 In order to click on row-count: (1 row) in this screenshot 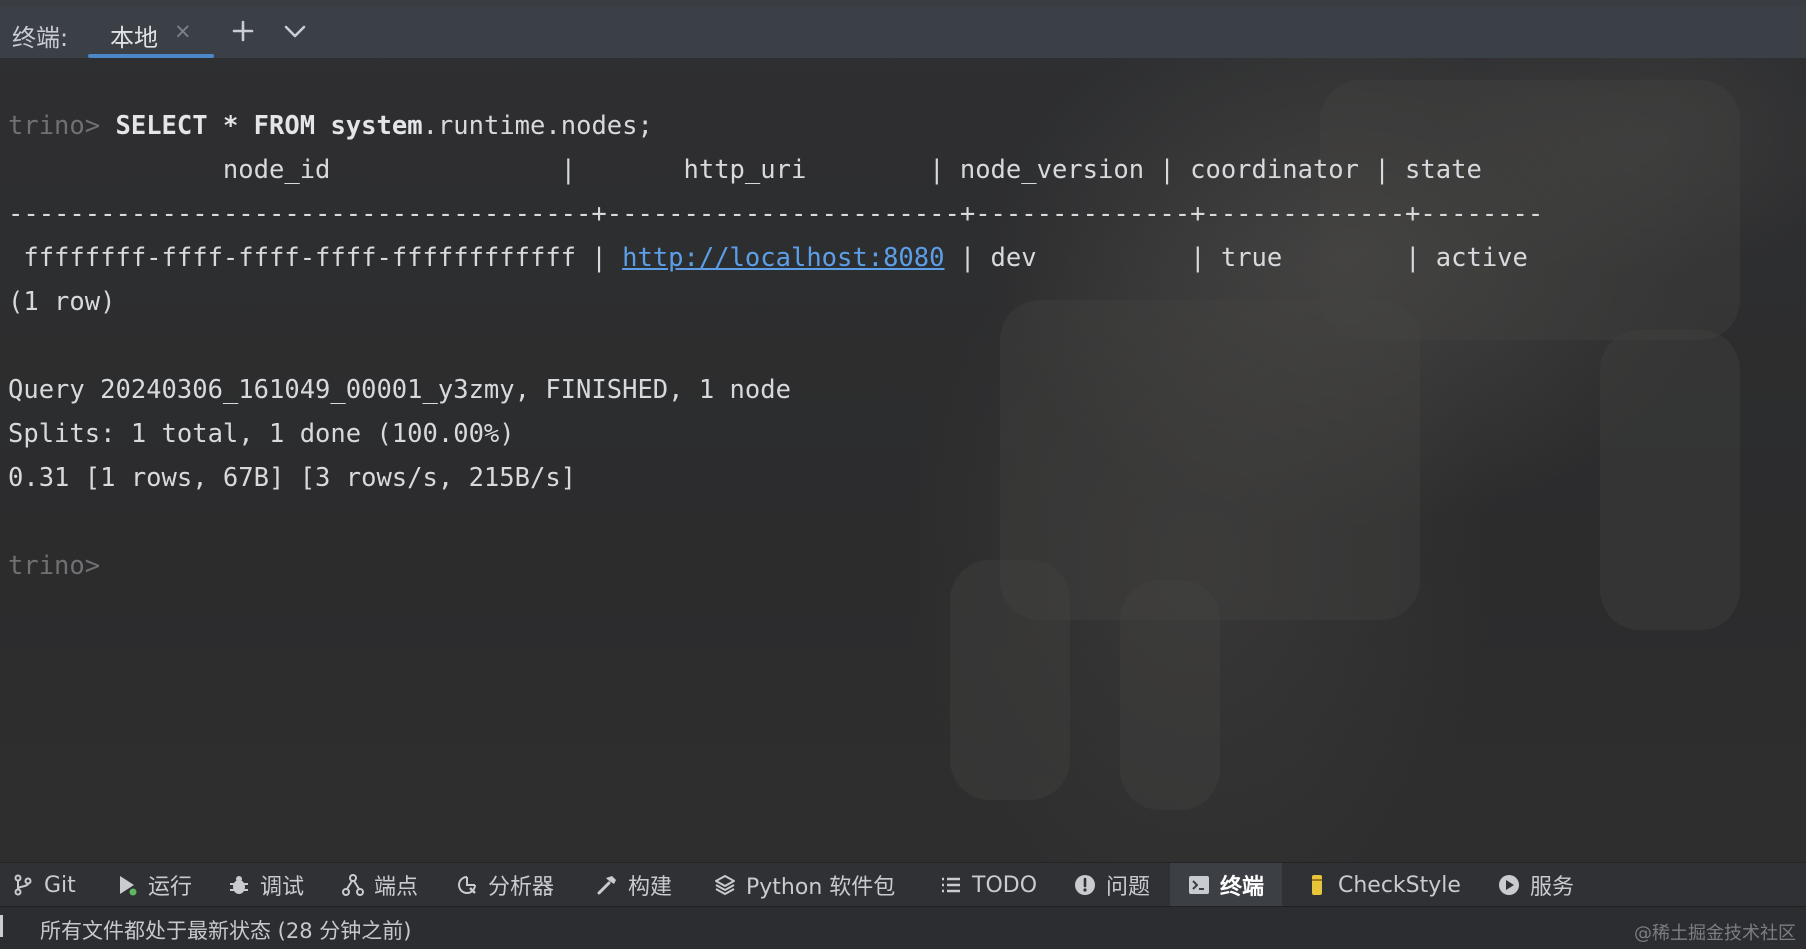, I will do `click(62, 302)`.